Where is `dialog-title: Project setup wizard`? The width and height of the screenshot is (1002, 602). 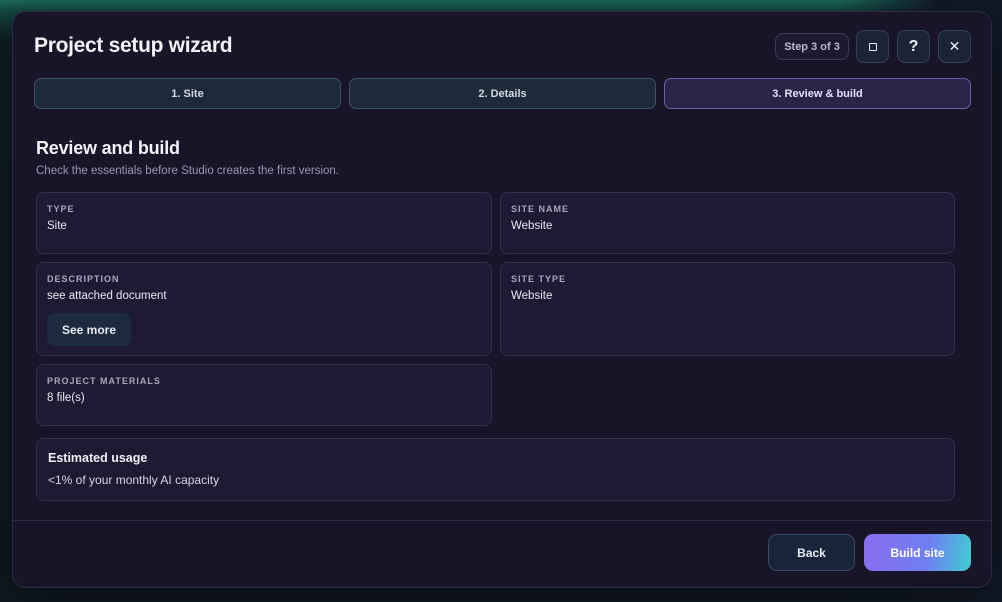 dialog-title: Project setup wizard is located at coordinates (133, 45).